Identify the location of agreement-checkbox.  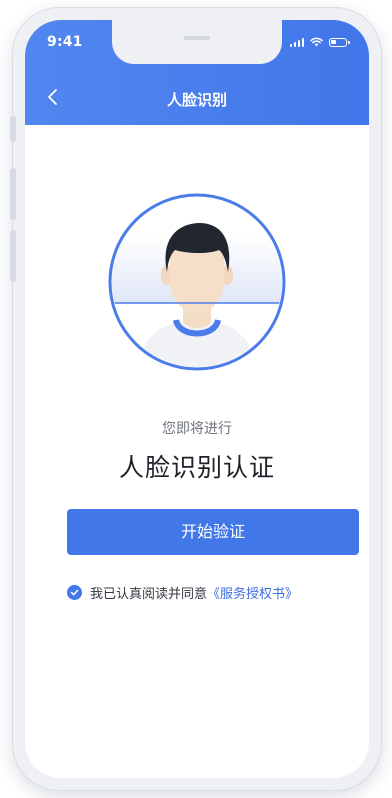
(74, 592).